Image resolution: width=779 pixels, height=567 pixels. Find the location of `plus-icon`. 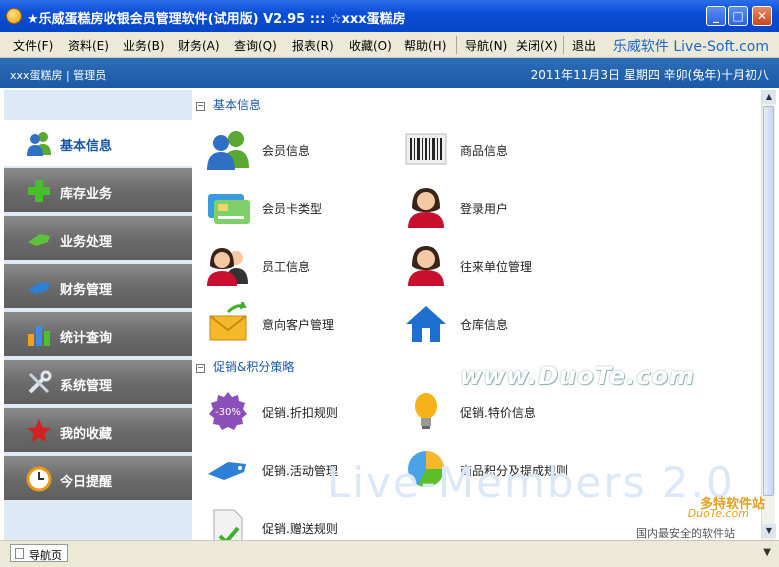

plus-icon is located at coordinates (39, 191).